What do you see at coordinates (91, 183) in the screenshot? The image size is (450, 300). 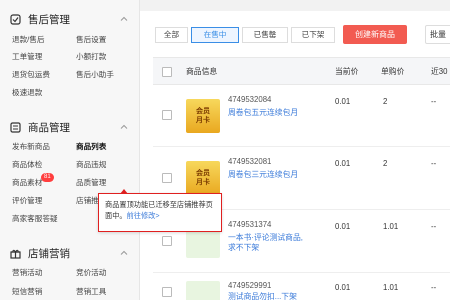 I see `sidebar-item-quality: 品质管理` at bounding box center [91, 183].